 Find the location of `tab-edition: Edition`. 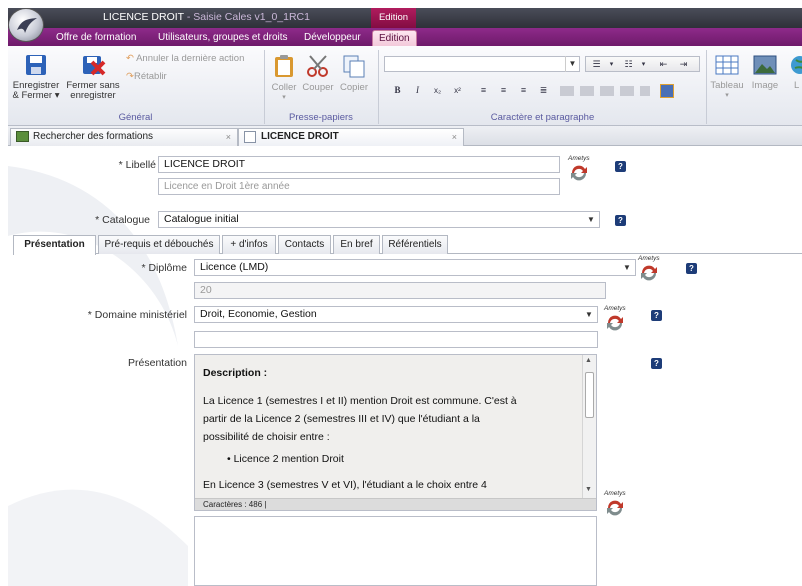

tab-edition: Edition is located at coordinates (394, 38).